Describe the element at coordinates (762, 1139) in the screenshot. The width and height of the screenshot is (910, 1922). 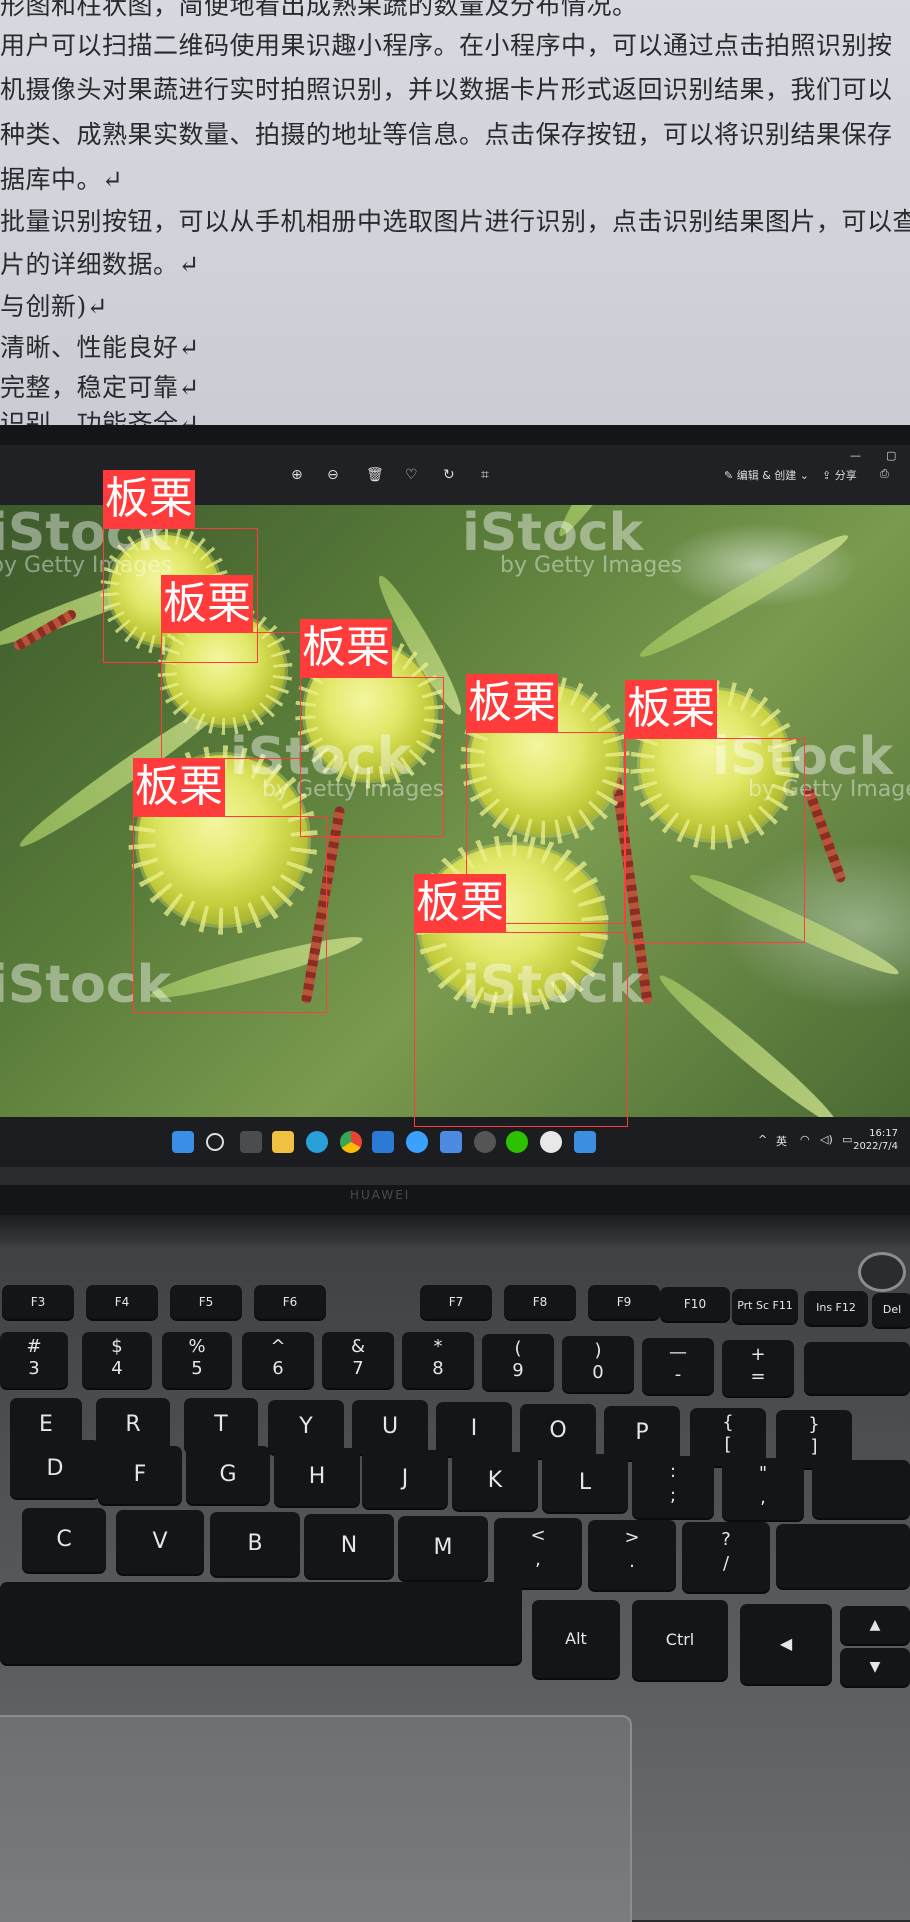
I see `chevron-up-icon: ^` at that location.